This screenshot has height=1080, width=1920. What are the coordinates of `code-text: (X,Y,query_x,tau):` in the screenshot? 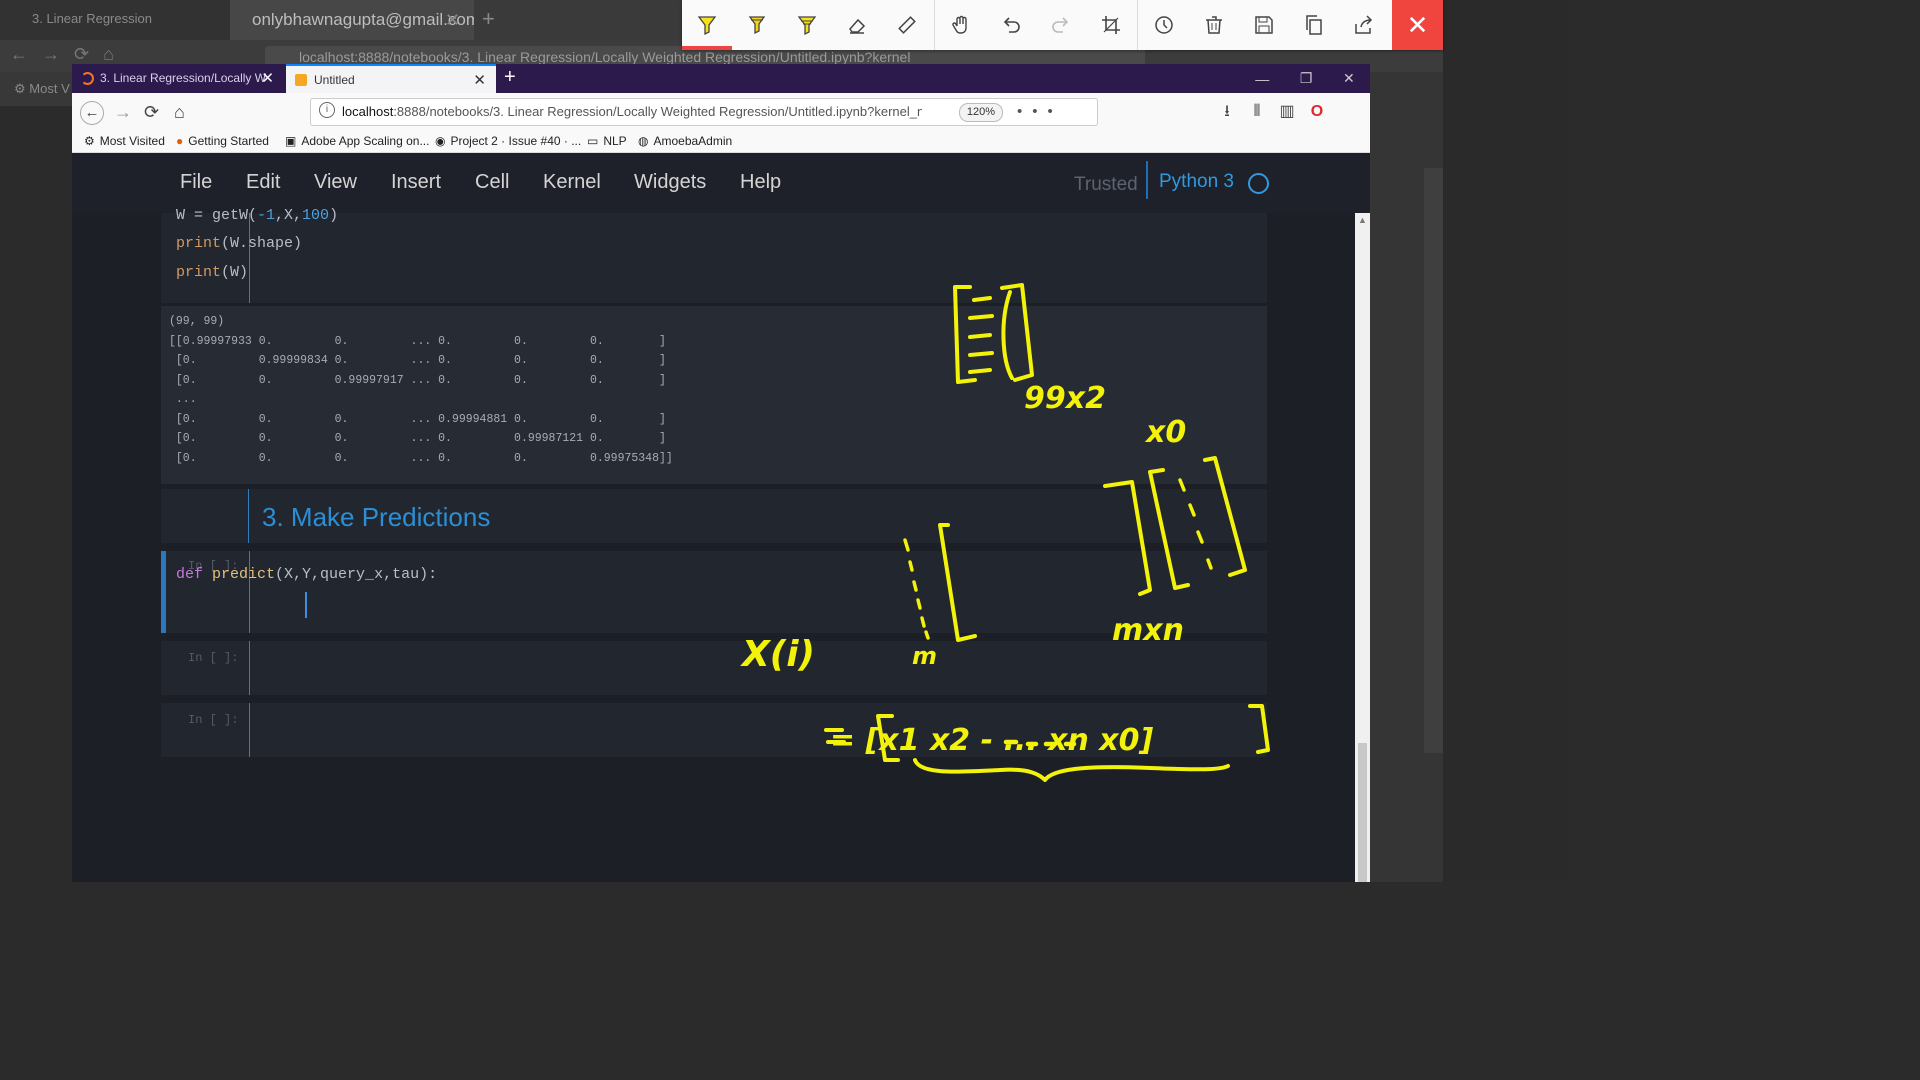 It's located at (356, 574).